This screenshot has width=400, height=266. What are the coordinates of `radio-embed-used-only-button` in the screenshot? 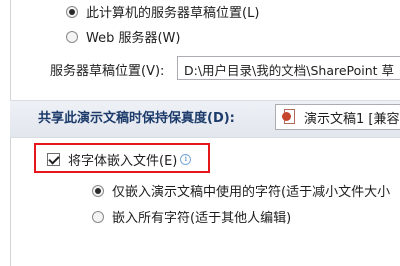 It's located at (98, 190).